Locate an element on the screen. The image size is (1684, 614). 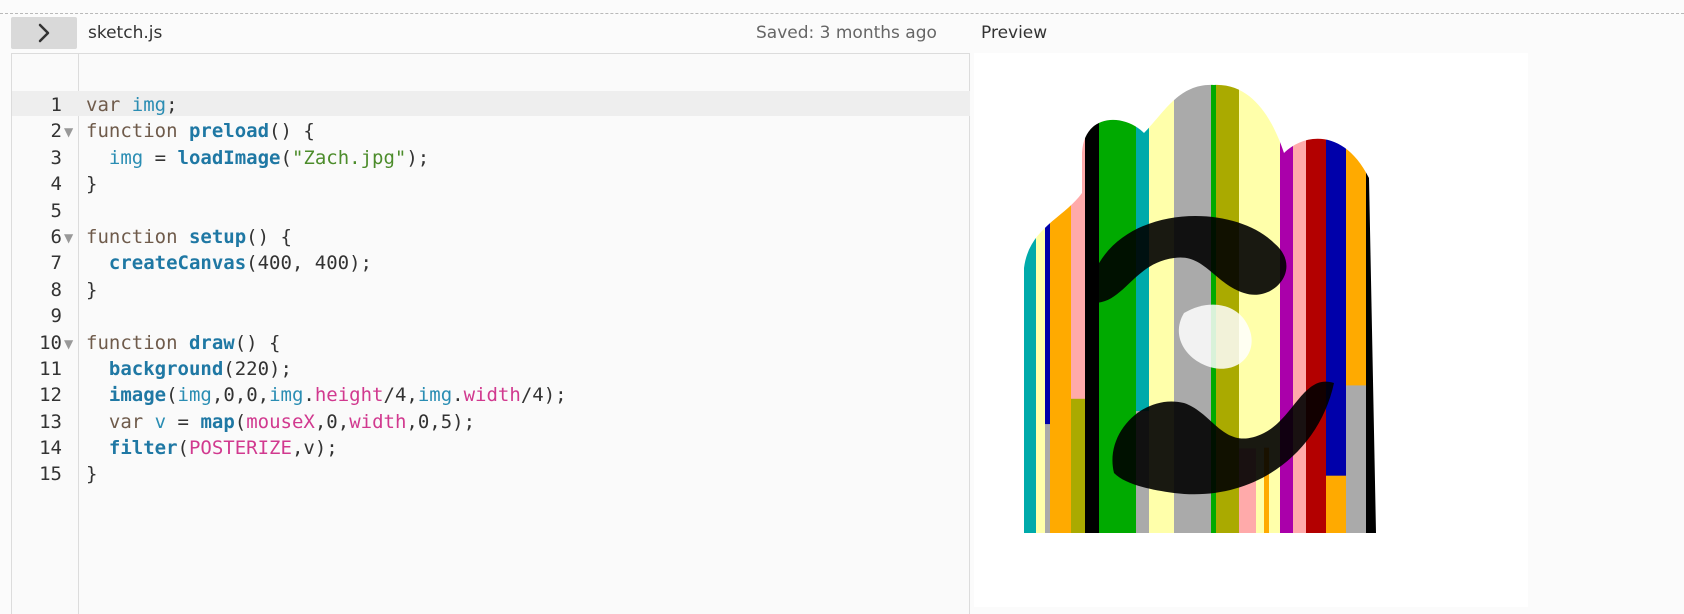
code-text: var img; is located at coordinates (132, 105).